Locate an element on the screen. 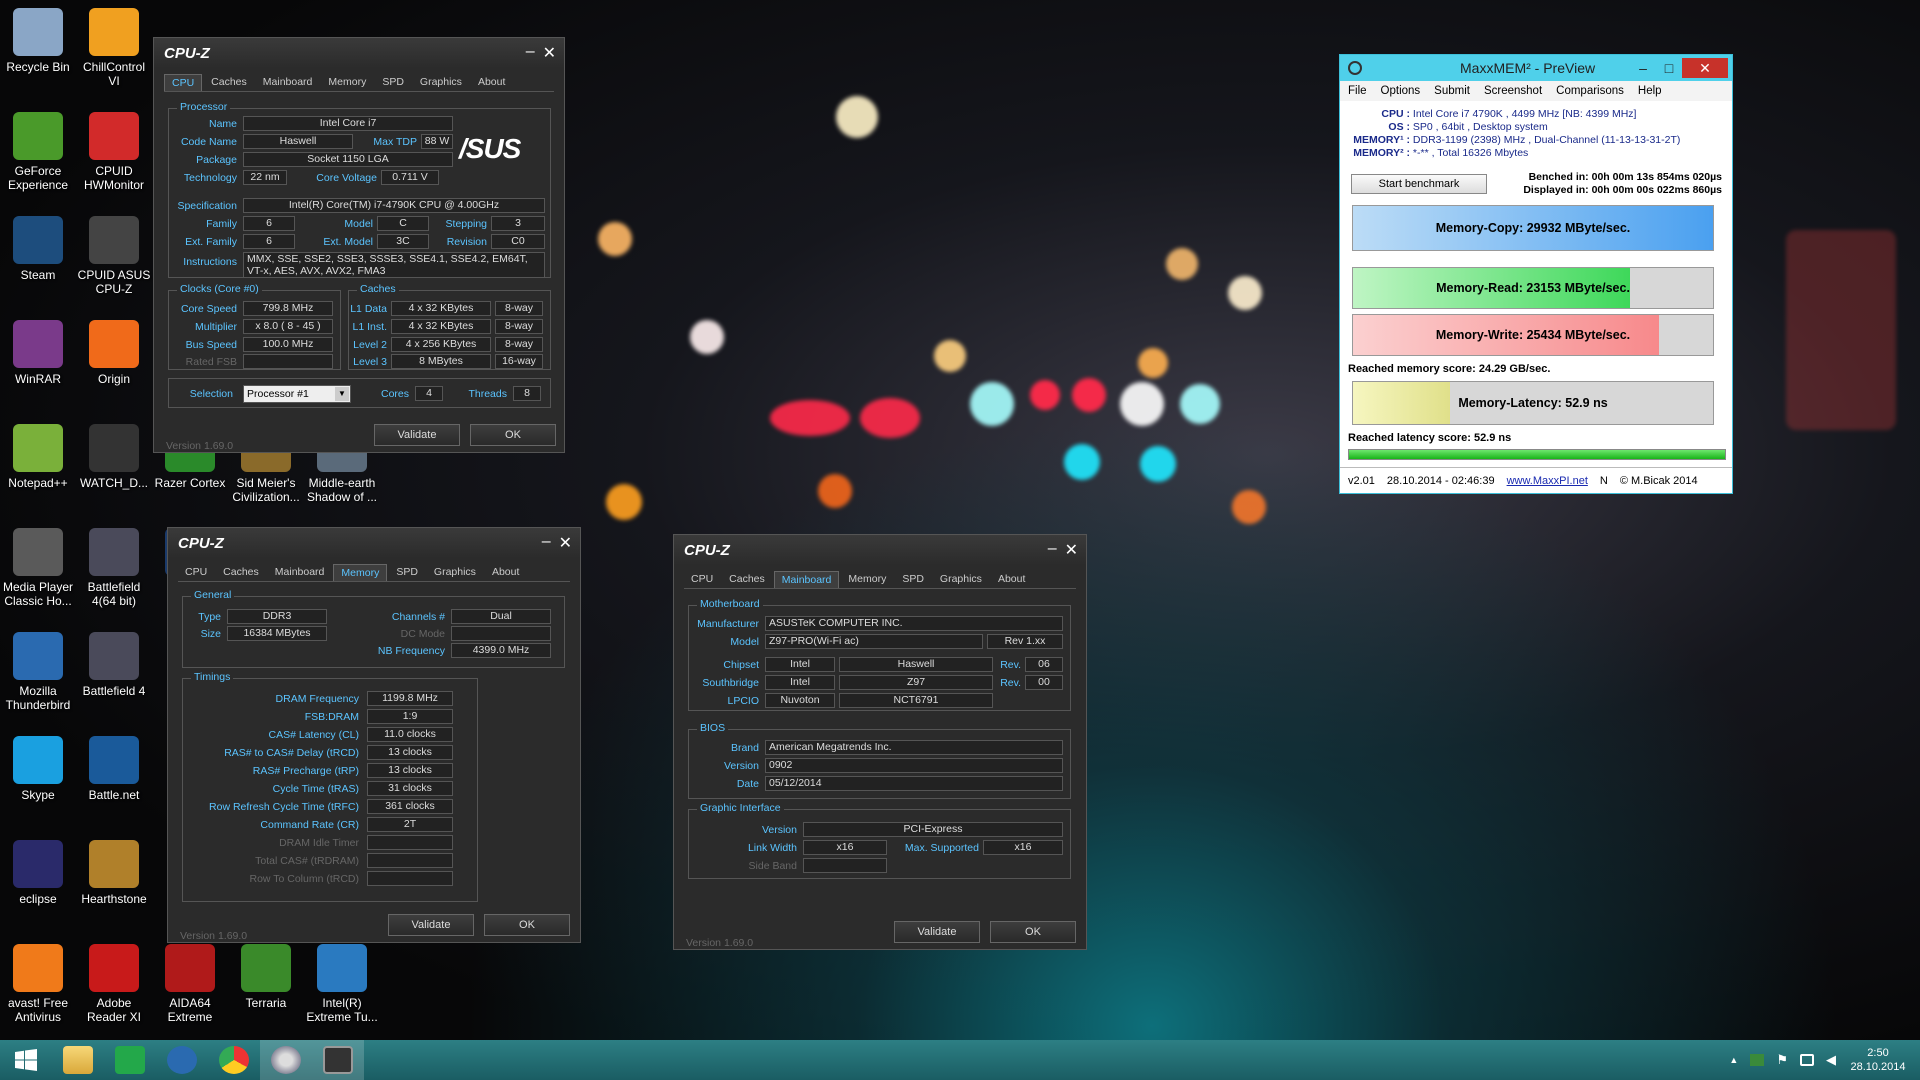 The width and height of the screenshot is (1920, 1080). desktop-icon-label: Mozilla Thunderbird is located at coordinates (38, 698).